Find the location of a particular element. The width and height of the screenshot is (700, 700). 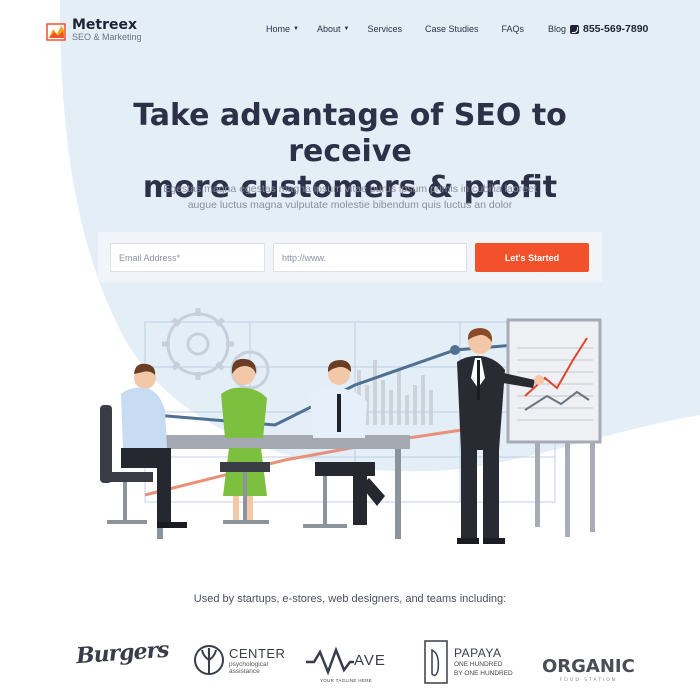

nav-item-faqs: FAQs is located at coordinates (513, 29).